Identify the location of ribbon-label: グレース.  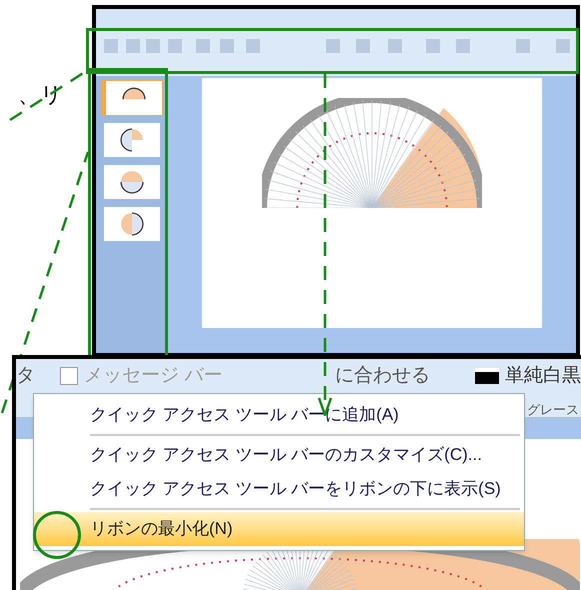
(553, 409).